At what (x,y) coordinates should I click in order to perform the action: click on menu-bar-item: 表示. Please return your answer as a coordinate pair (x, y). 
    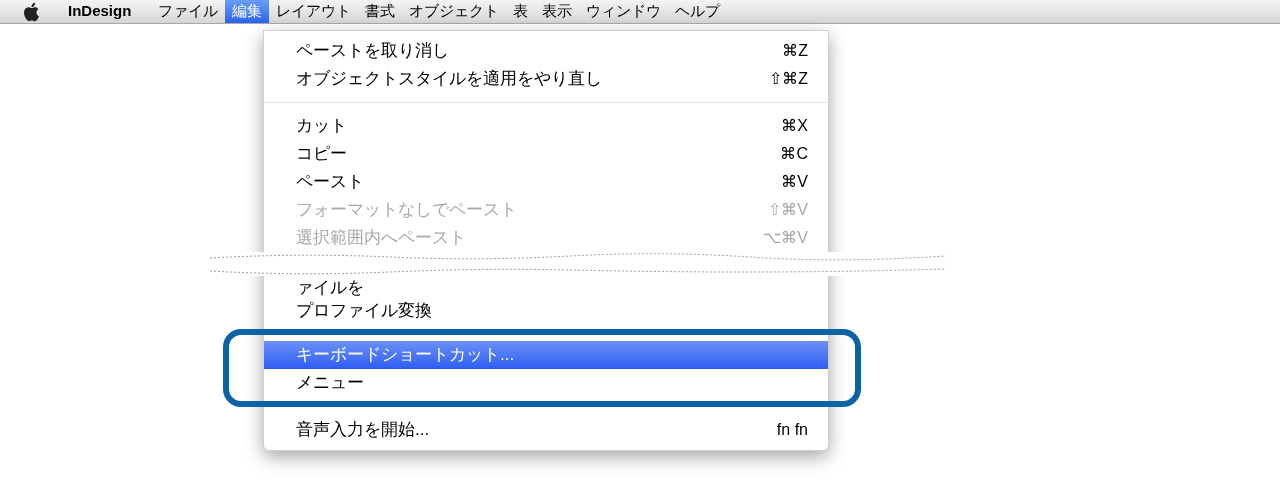
    Looking at the image, I should click on (557, 11).